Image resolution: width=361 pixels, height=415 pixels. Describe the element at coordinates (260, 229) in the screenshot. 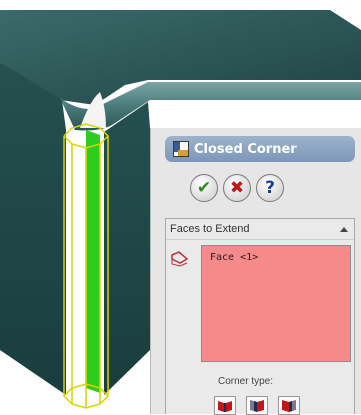

I see `group-header: Faces to Extend` at that location.